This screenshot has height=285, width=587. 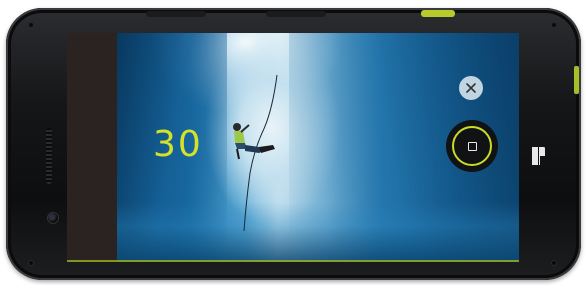 I want to click on brand-logo-icon, so click(x=538, y=156).